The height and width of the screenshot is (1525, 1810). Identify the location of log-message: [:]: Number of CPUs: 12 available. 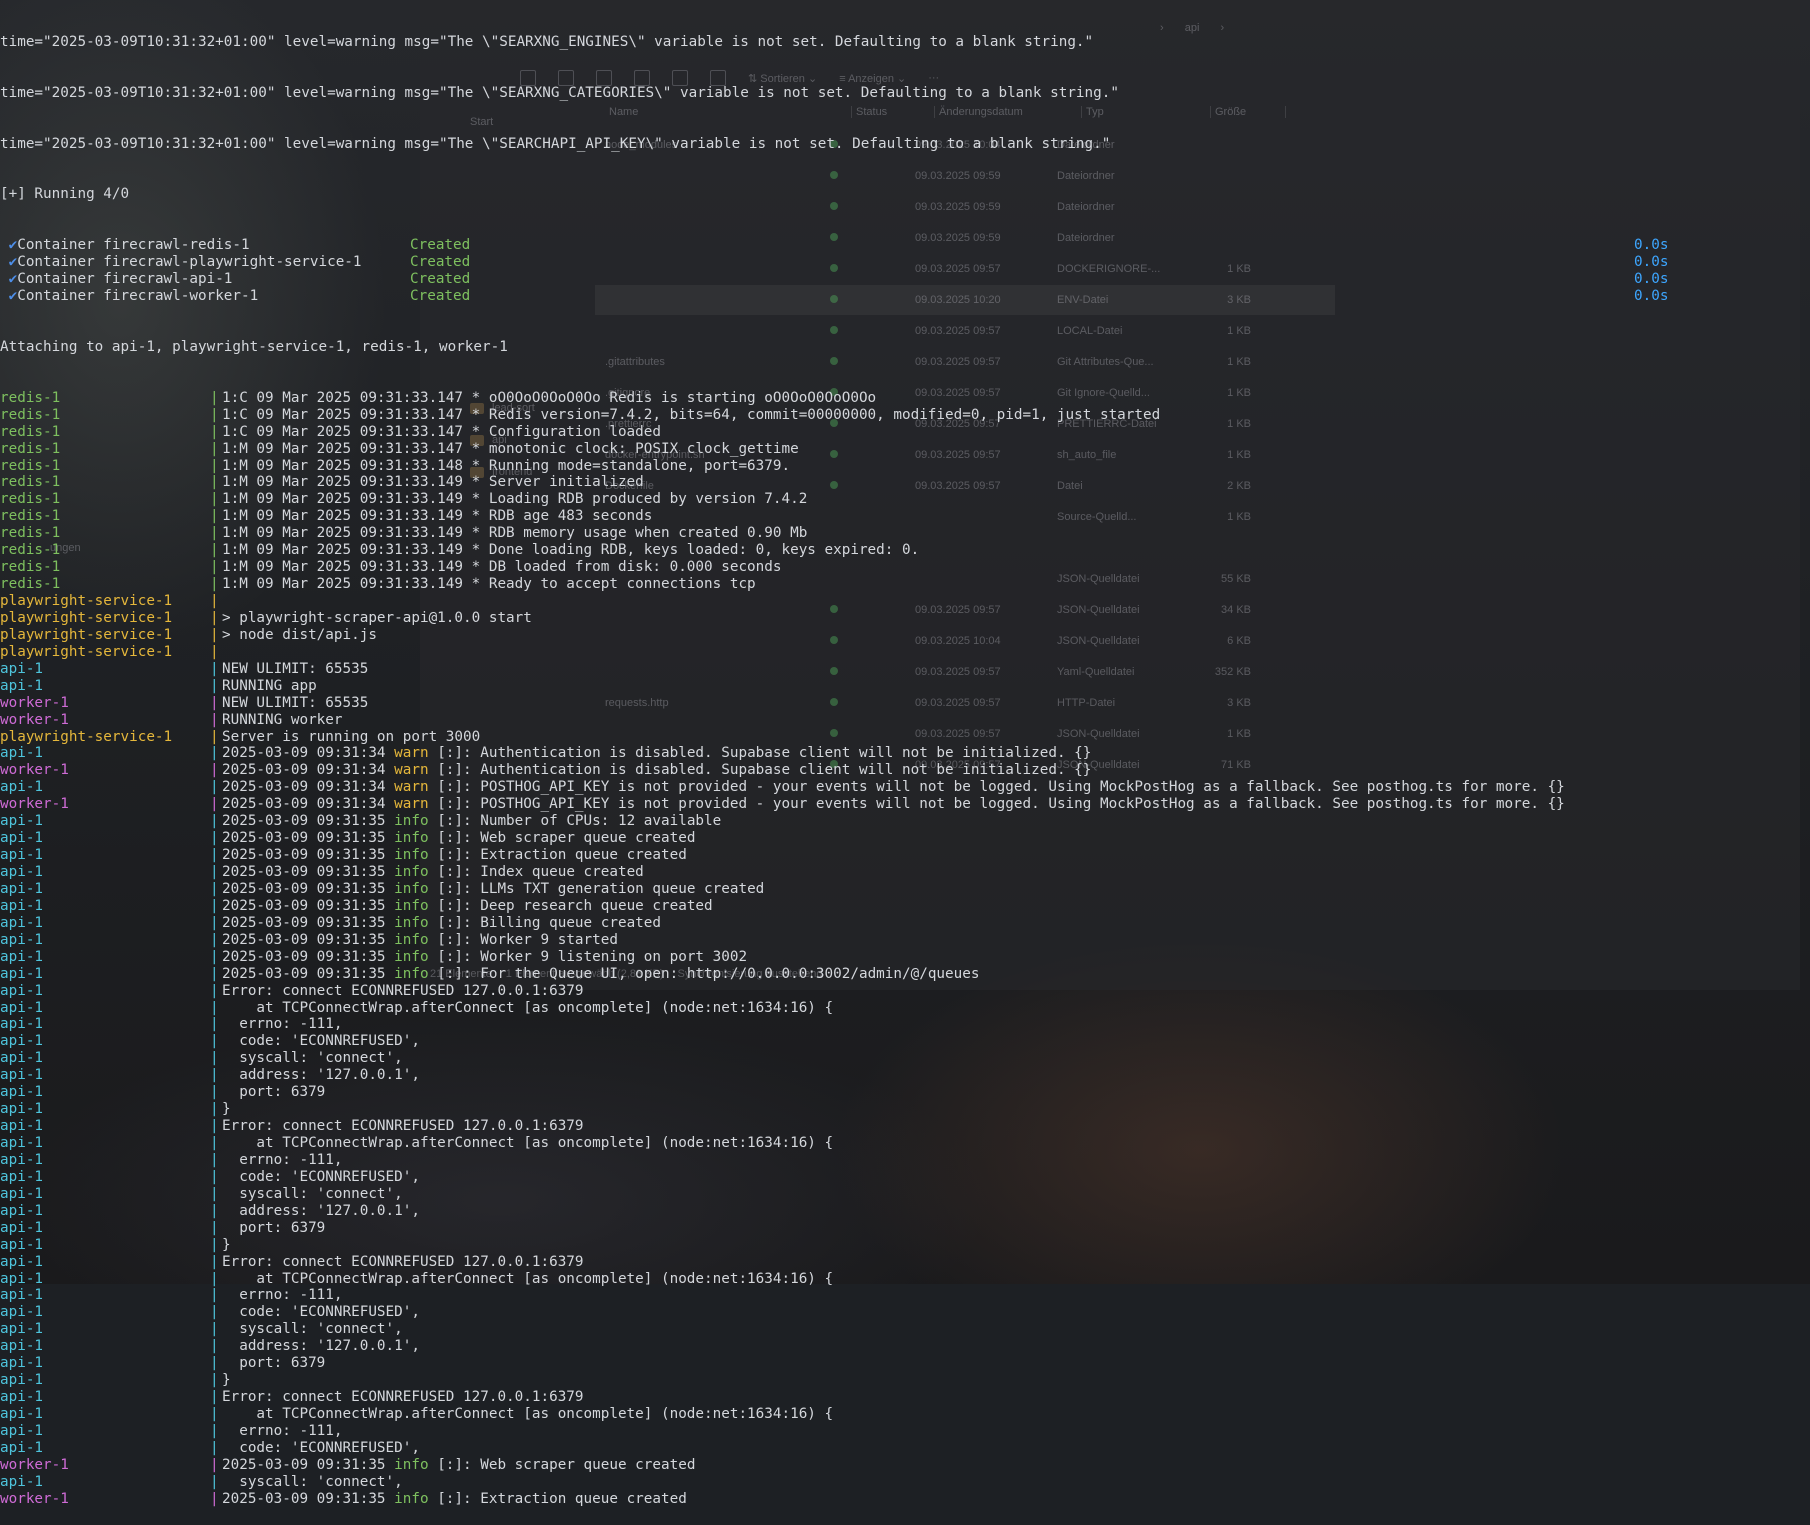
(575, 821).